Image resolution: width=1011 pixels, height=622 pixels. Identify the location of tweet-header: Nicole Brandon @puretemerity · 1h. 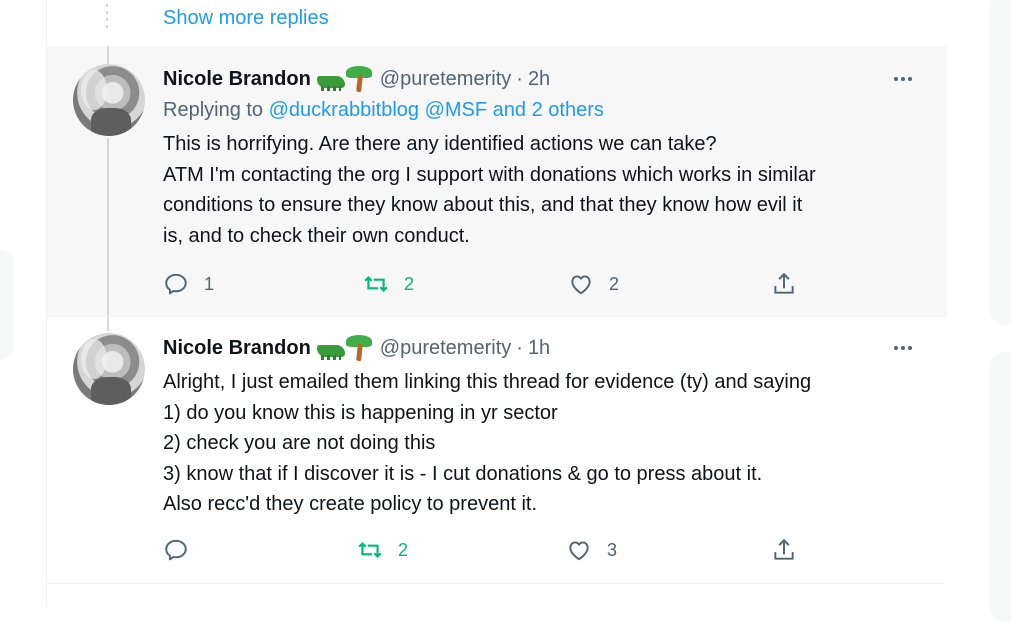
(356, 348).